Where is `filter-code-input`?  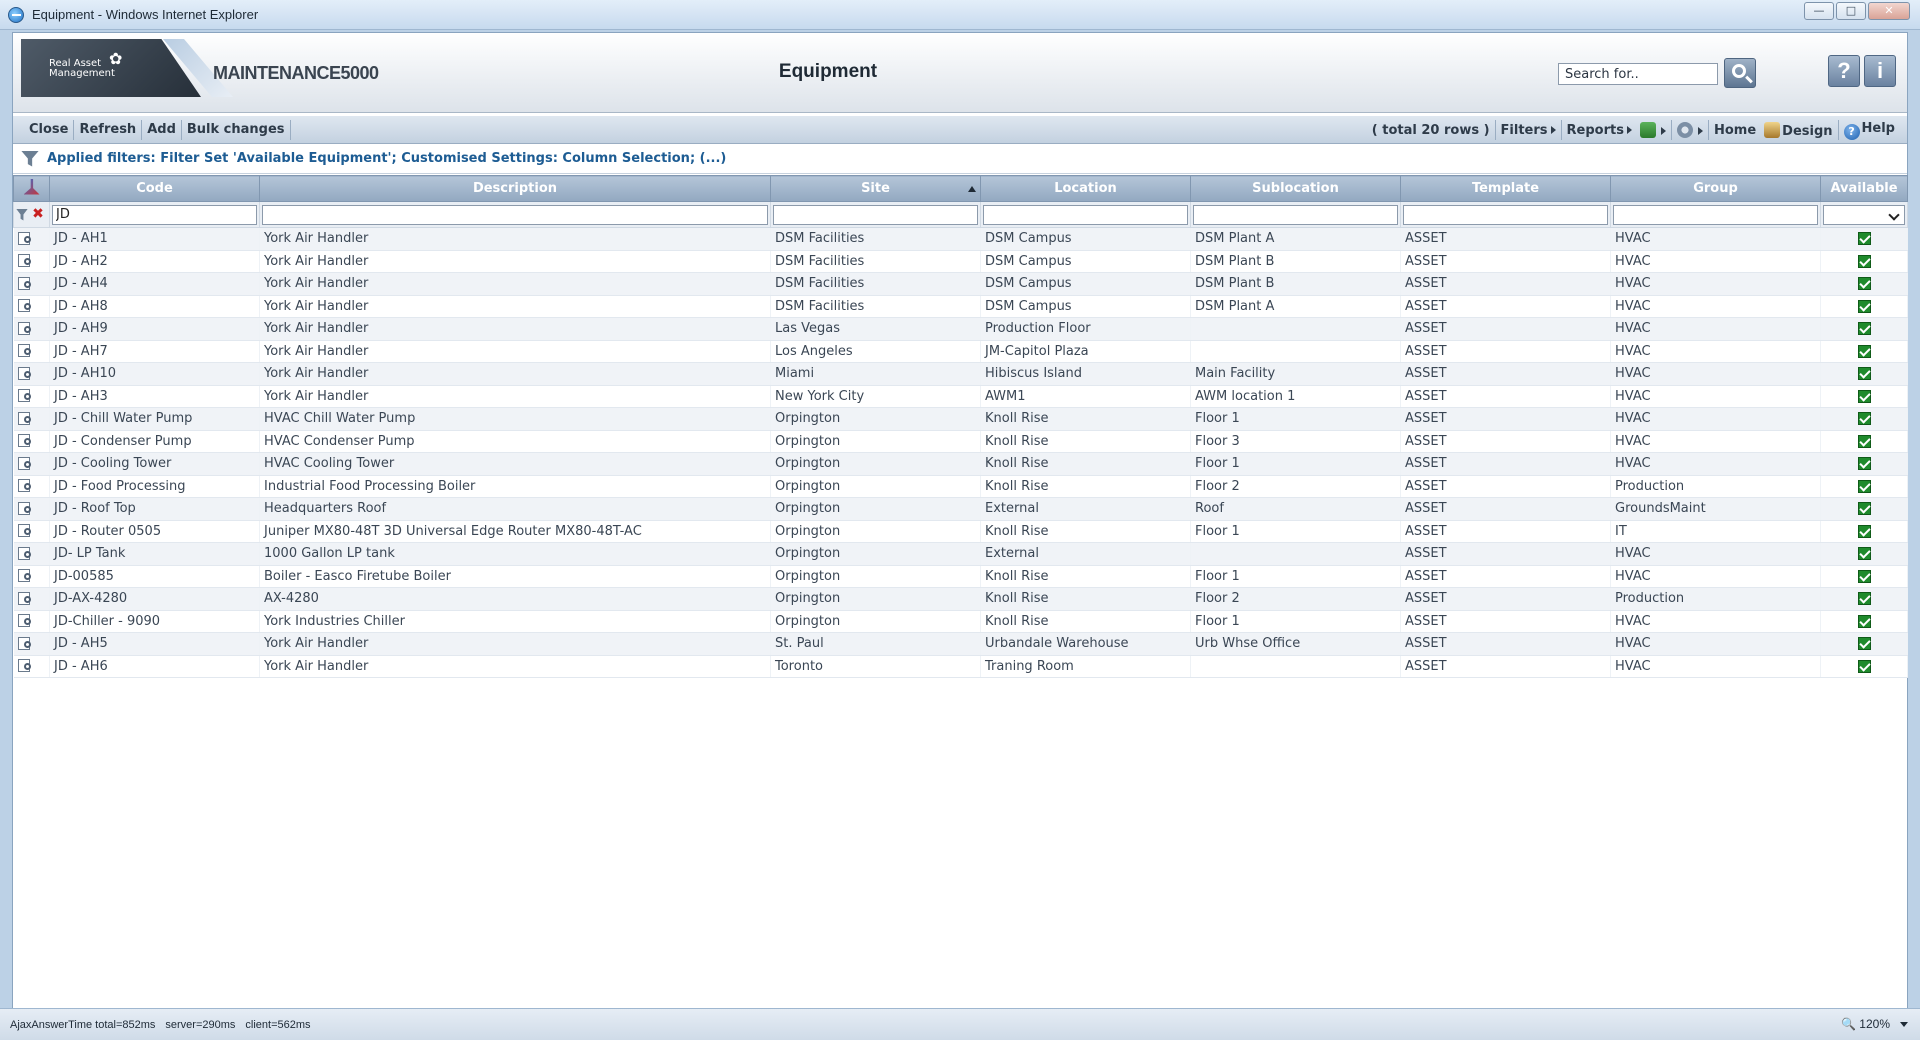 filter-code-input is located at coordinates (154, 214).